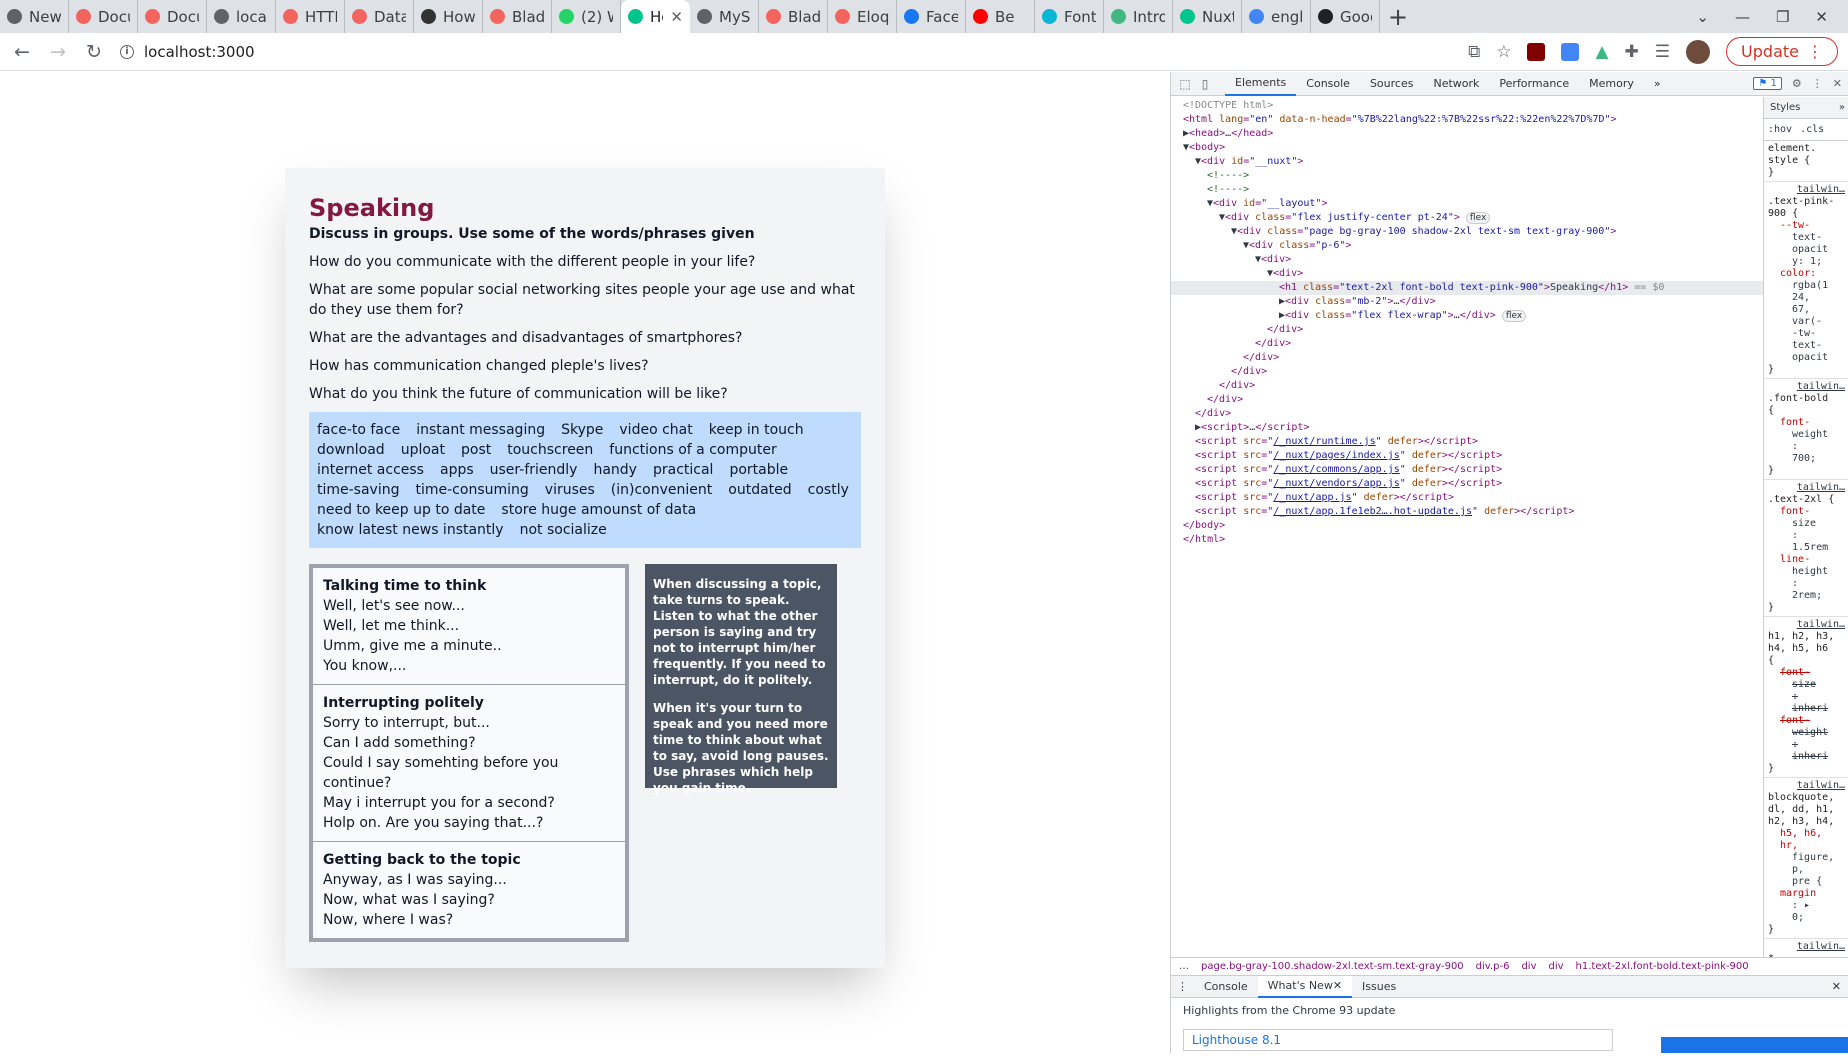 The height and width of the screenshot is (1057, 1848). What do you see at coordinates (1182, 986) in the screenshot?
I see `drawer-menu-icon: ⋮` at bounding box center [1182, 986].